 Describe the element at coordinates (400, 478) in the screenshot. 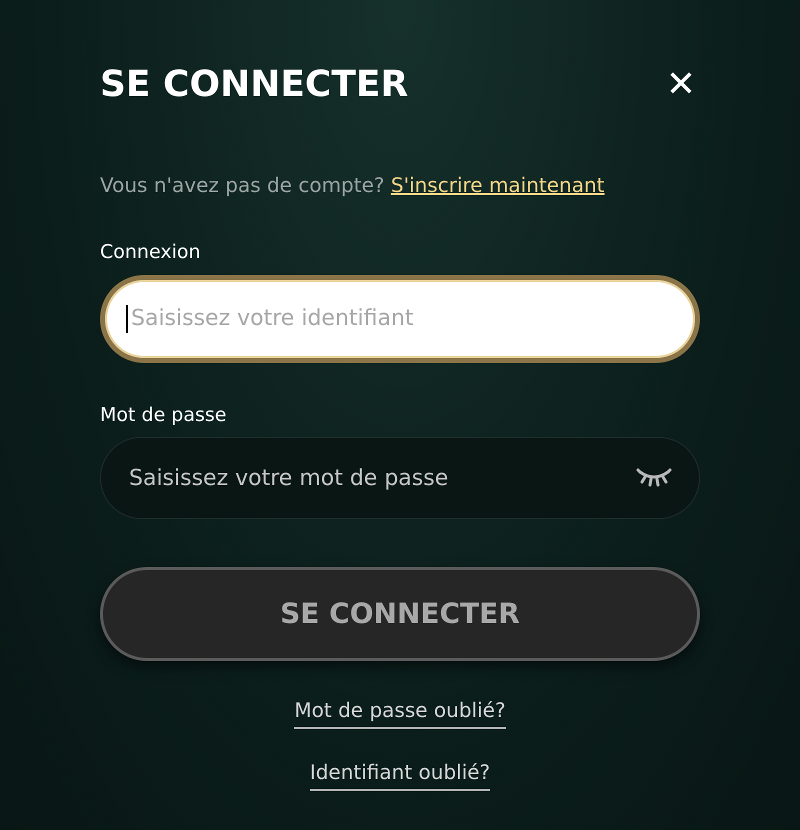

I see `input-field: Saisissez votre mot de passe` at that location.